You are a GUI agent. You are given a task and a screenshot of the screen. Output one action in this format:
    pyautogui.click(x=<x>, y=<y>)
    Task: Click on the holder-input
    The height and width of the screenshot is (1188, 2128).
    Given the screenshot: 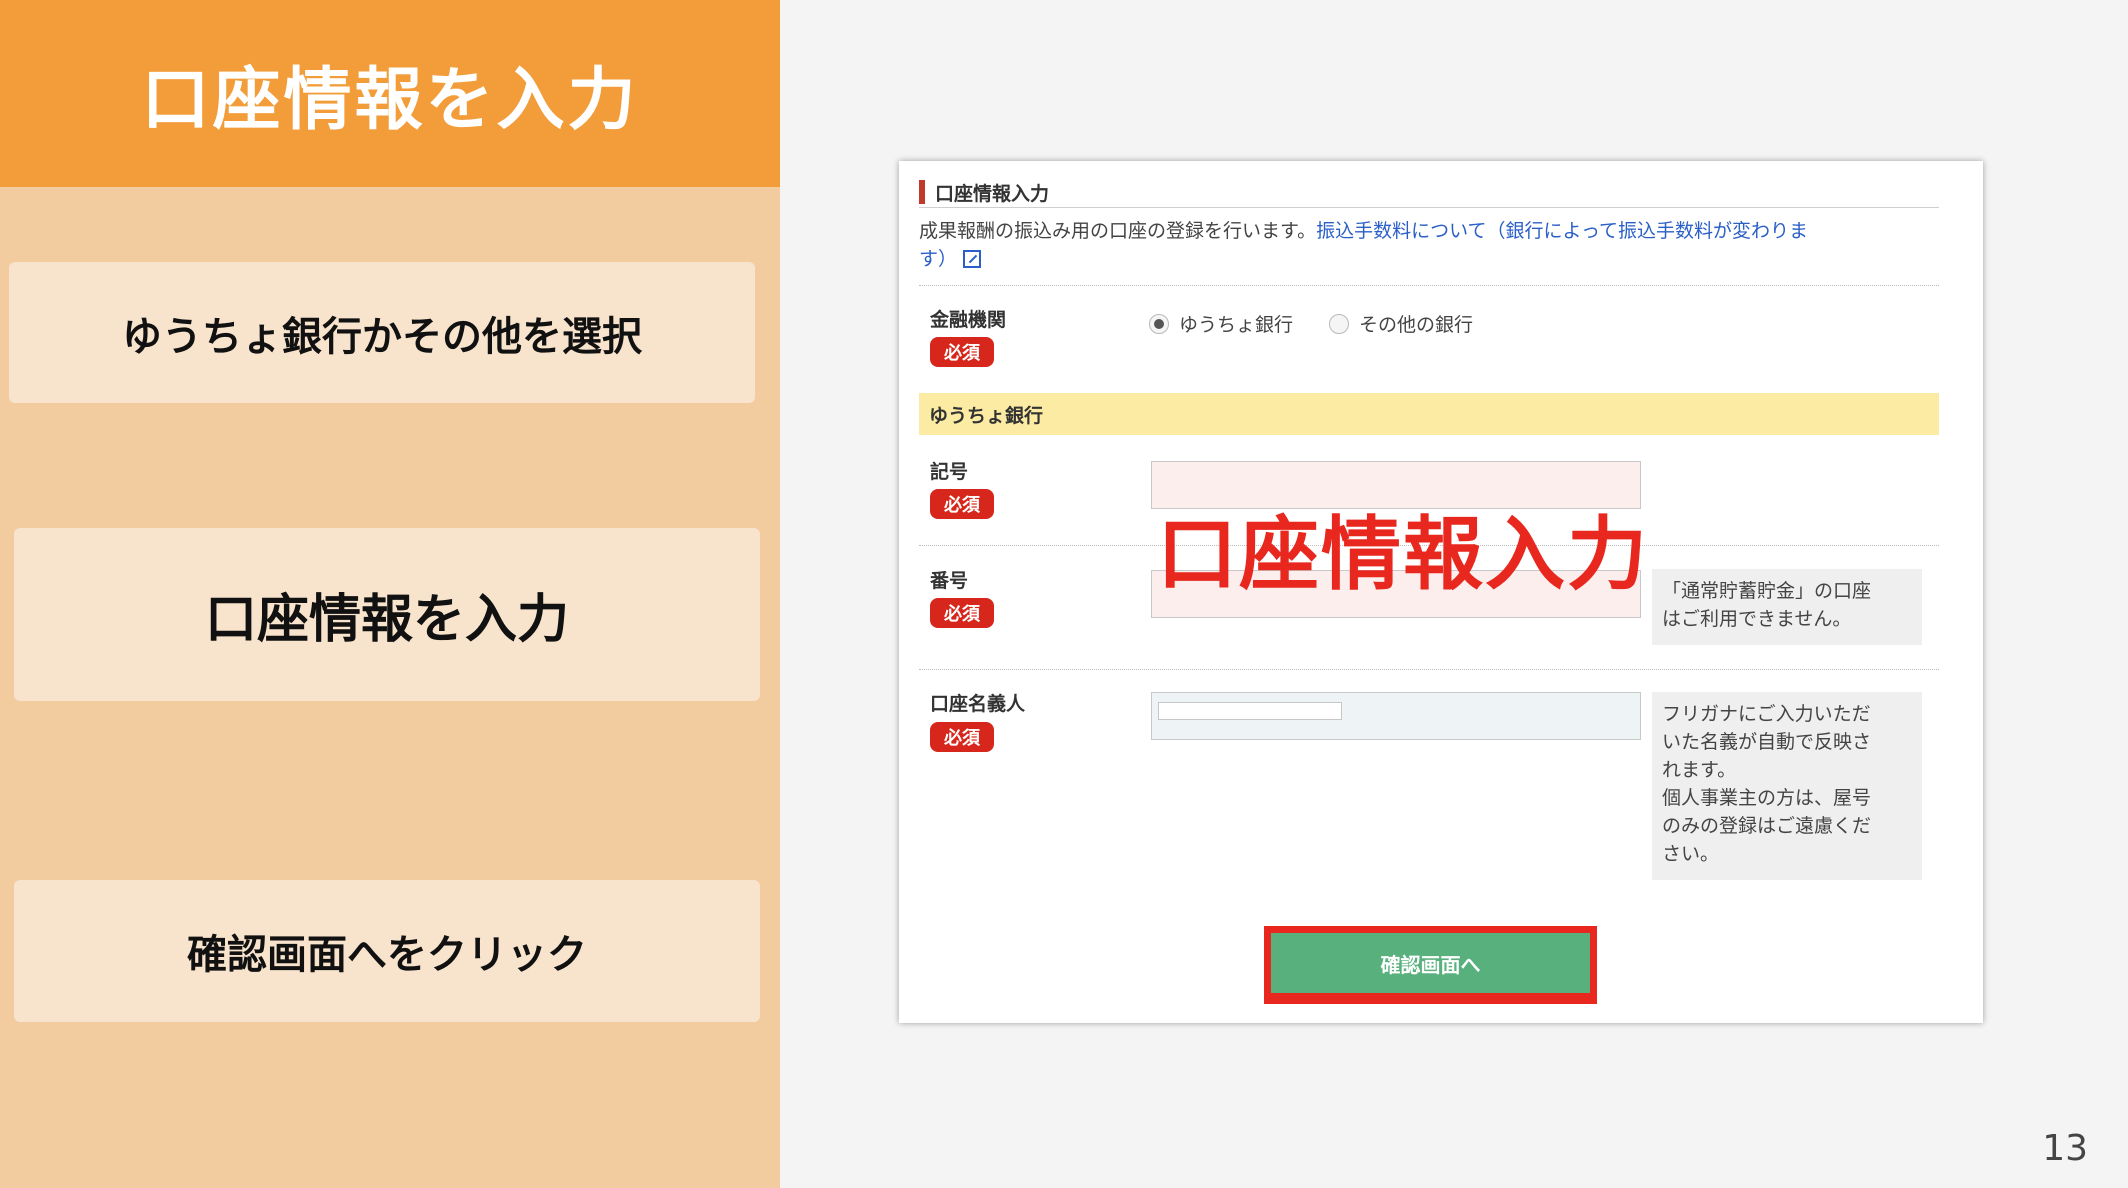 What is the action you would take?
    pyautogui.click(x=1396, y=716)
    